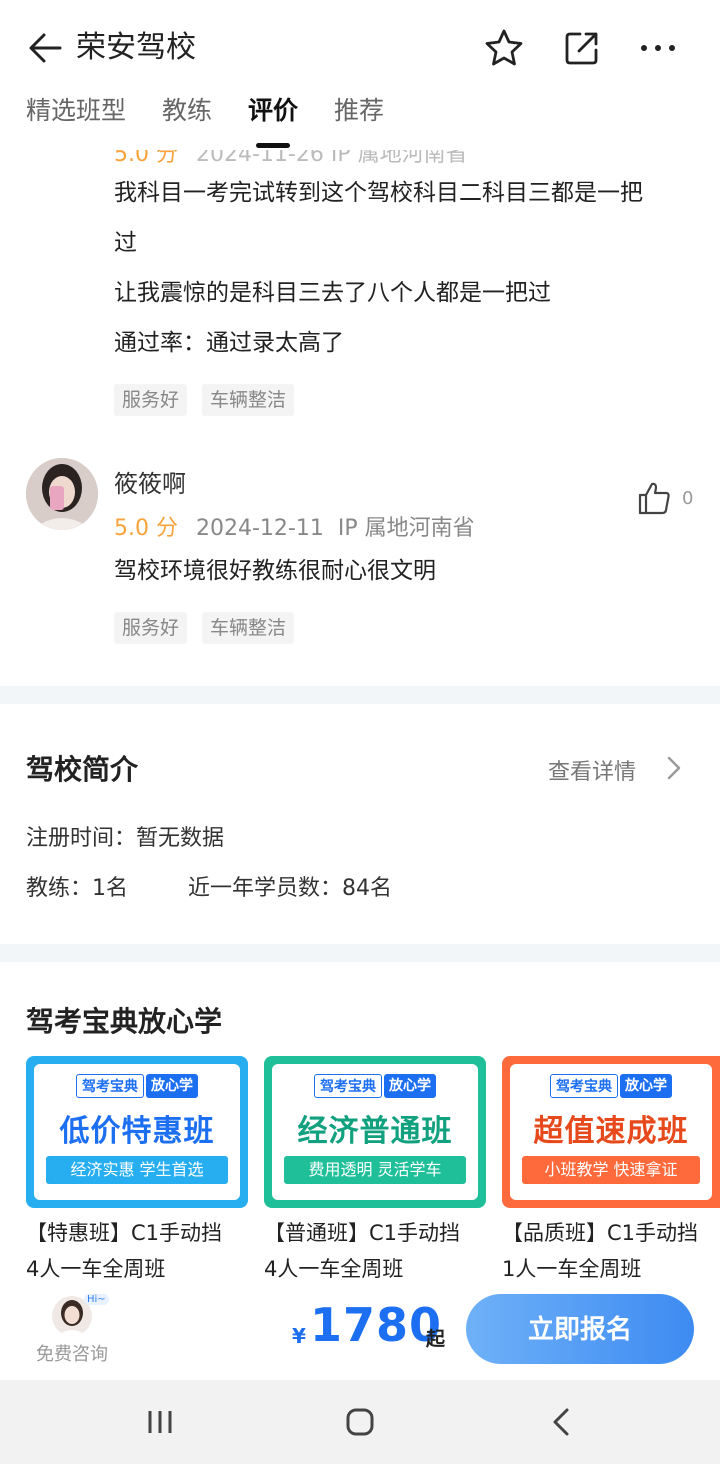 The image size is (720, 1464). What do you see at coordinates (96, 1299) in the screenshot?
I see `hi-bubble: Hi~` at bounding box center [96, 1299].